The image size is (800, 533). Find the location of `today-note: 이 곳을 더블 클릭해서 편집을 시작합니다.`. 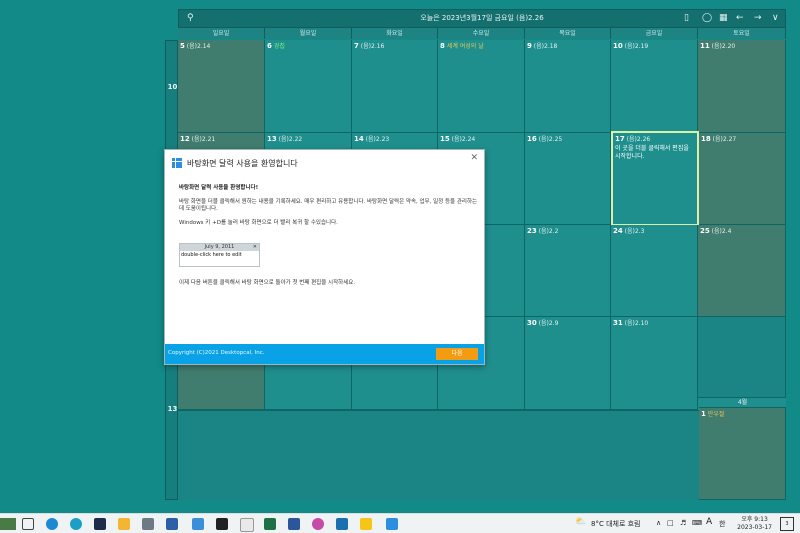

today-note: 이 곳을 더블 클릭해서 편집을 시작합니다. is located at coordinates (654, 153).